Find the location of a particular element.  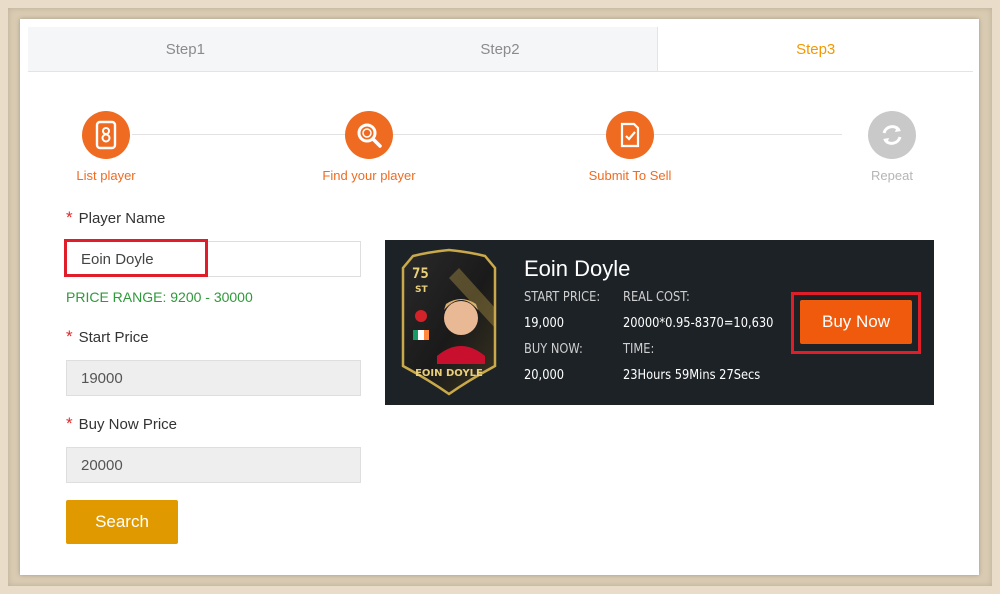

list-player-icon is located at coordinates (106, 135).